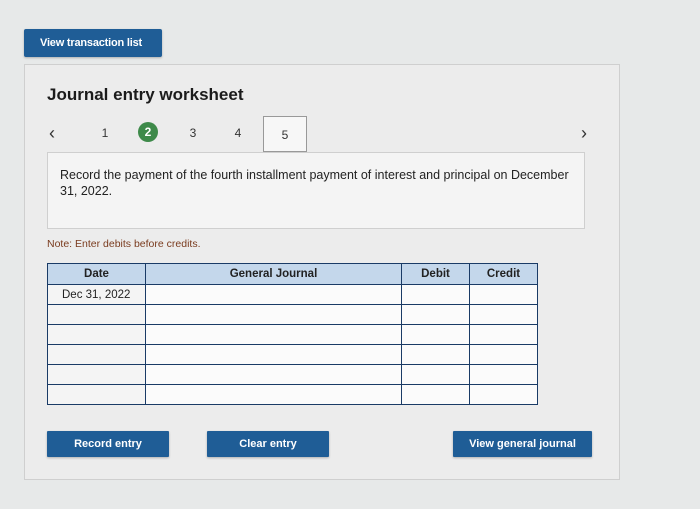 The image size is (700, 509). Describe the element at coordinates (96, 274) in the screenshot. I see `date-header: Date` at that location.